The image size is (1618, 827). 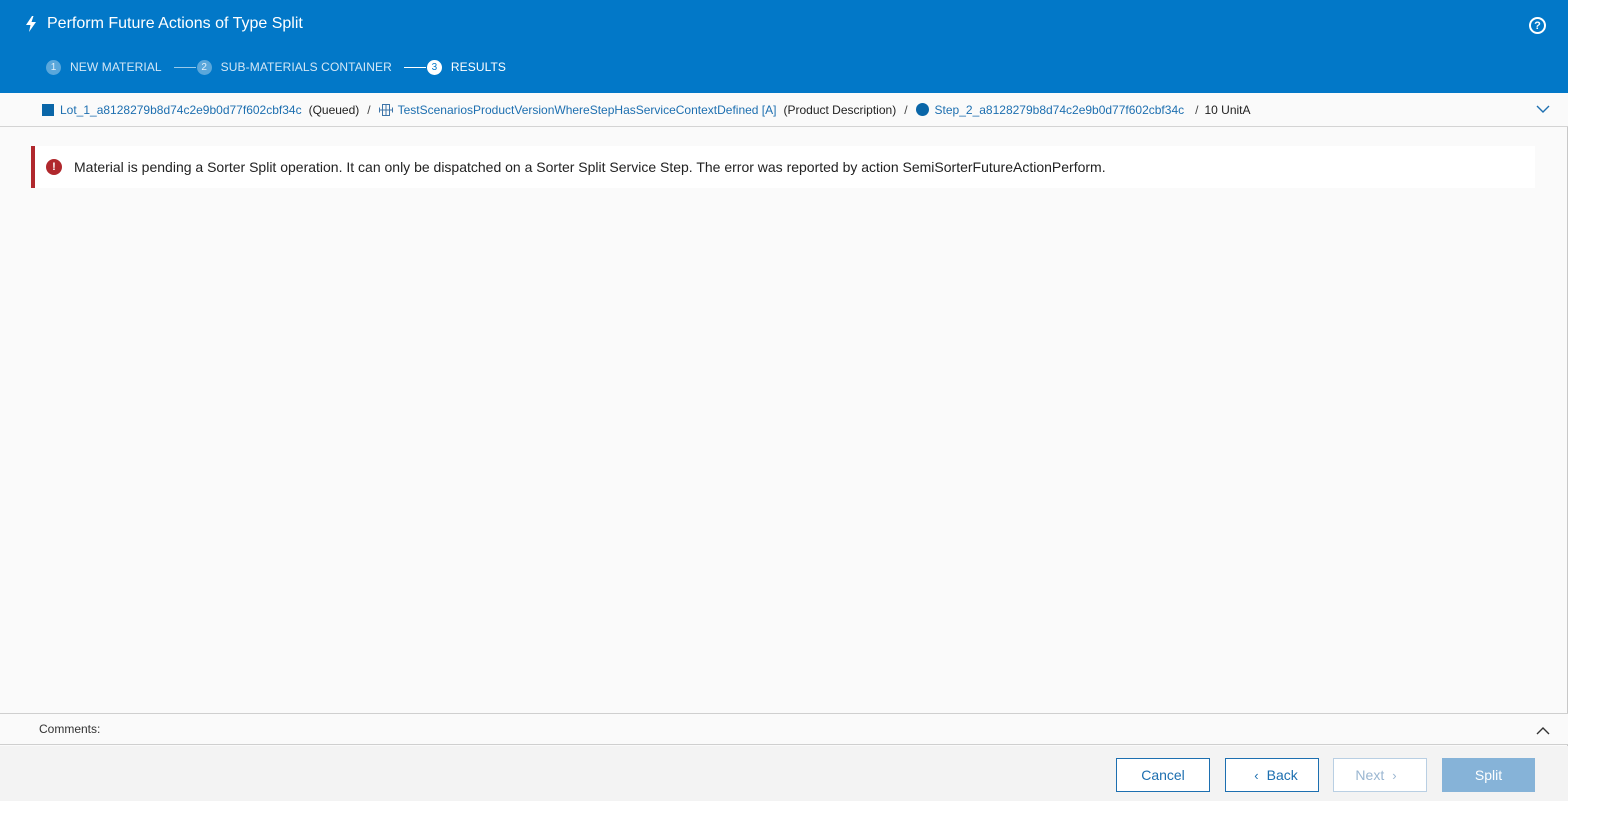 What do you see at coordinates (922, 109) in the screenshot?
I see `step-icon` at bounding box center [922, 109].